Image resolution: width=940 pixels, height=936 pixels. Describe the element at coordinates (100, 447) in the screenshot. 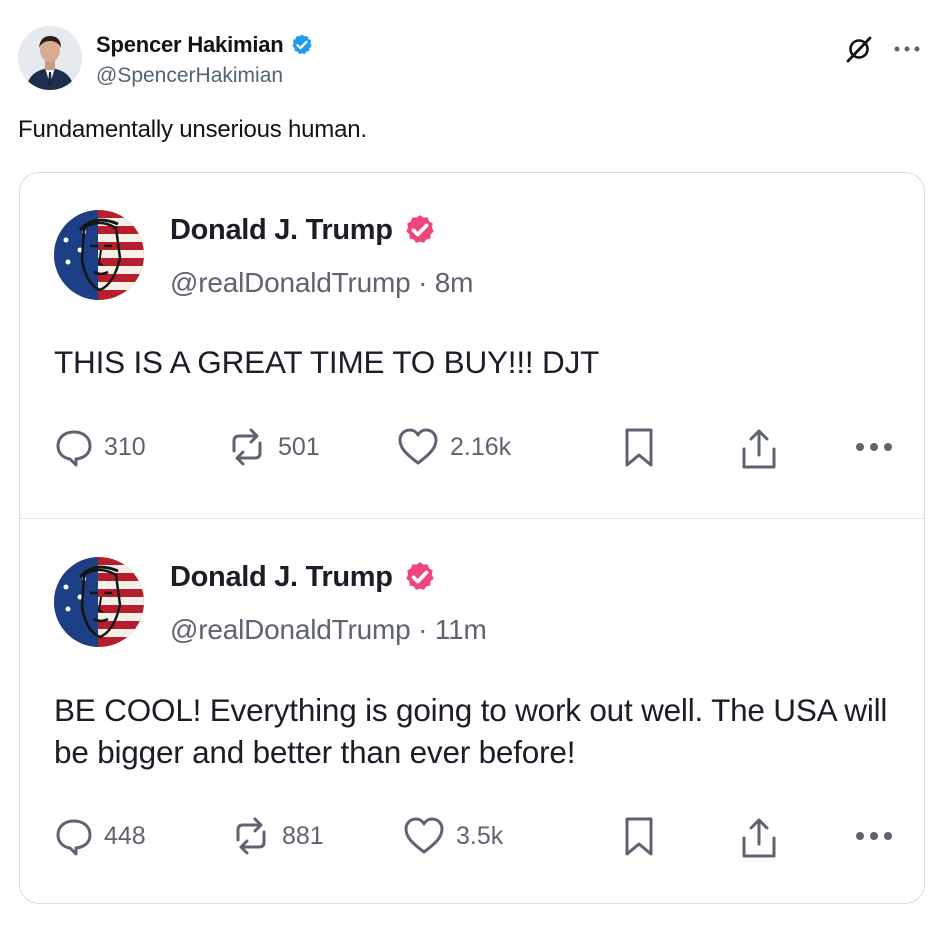

I see `reply-action: 310` at that location.